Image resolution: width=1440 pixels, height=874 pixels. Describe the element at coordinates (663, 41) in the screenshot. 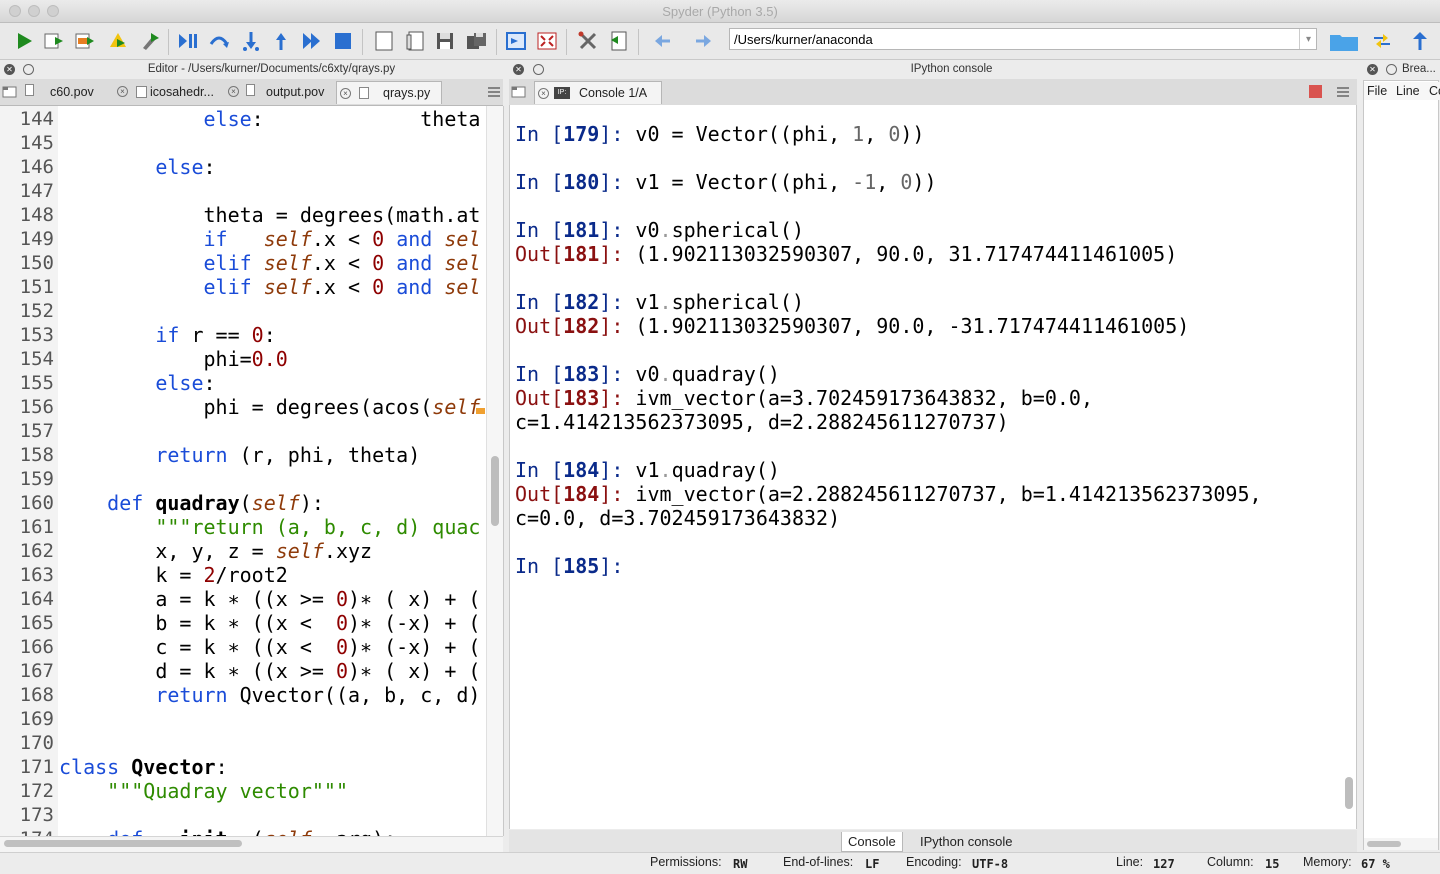

I see `back-icon` at that location.